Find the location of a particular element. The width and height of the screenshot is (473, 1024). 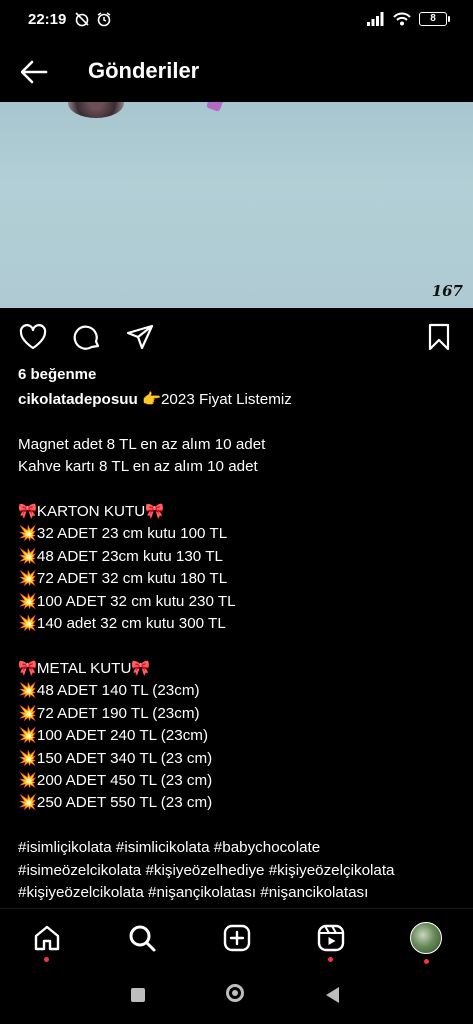

reels-icon is located at coordinates (331, 938).